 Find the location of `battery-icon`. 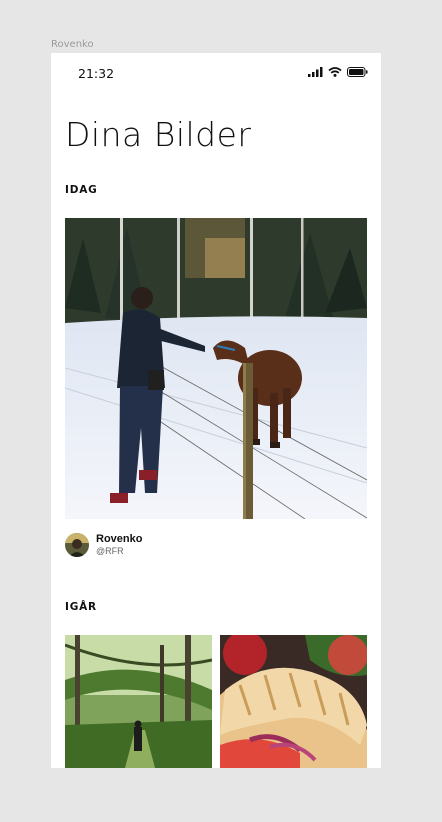

battery-icon is located at coordinates (357, 72).